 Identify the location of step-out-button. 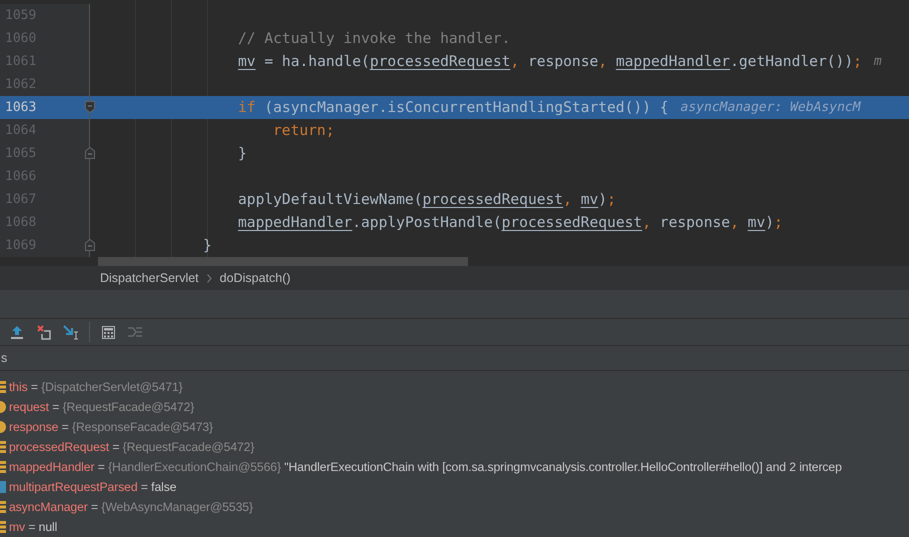
(17, 332).